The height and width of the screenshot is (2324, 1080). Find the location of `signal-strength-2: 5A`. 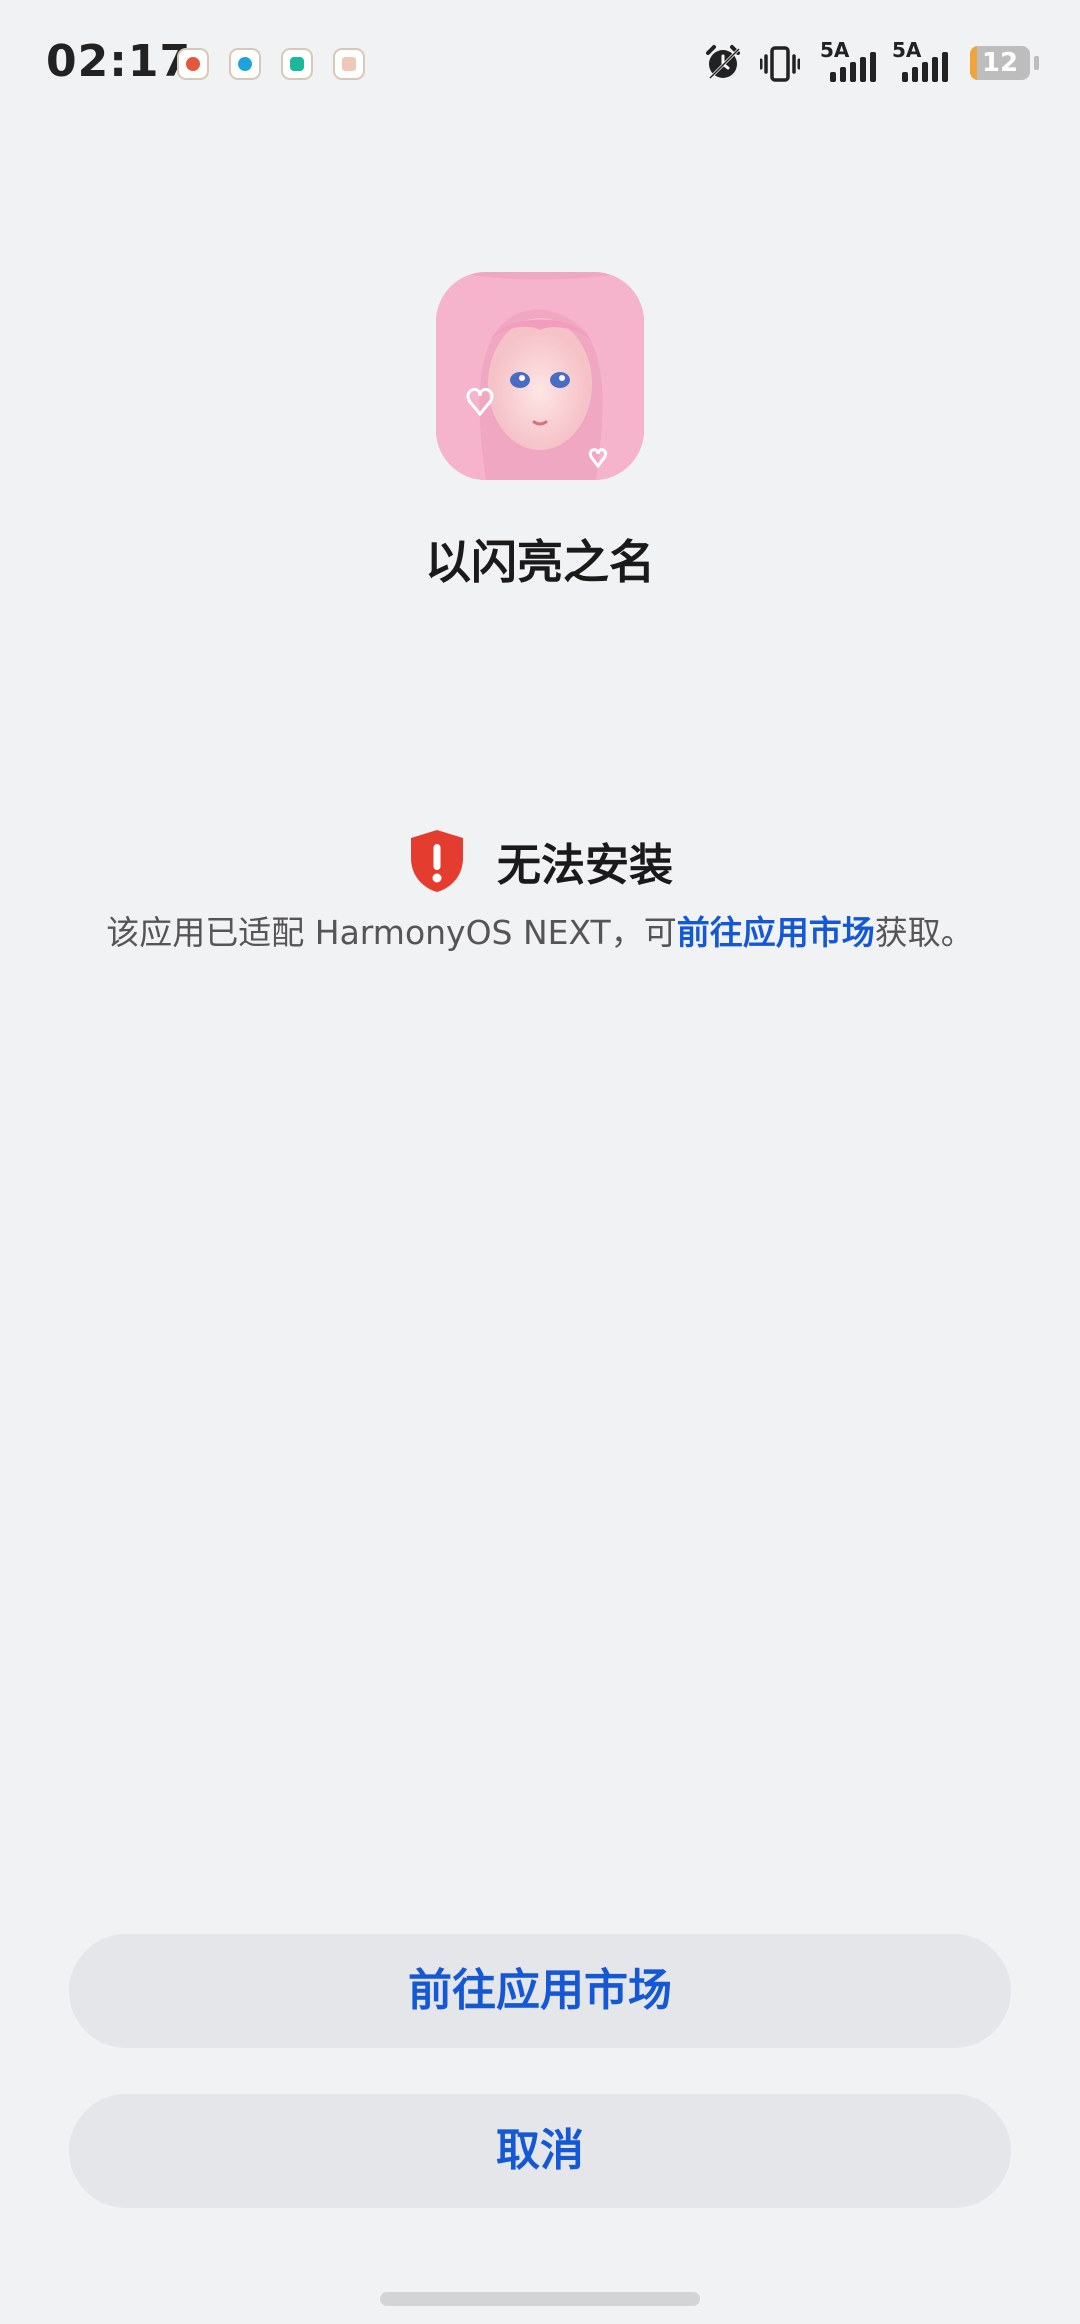

signal-strength-2: 5A is located at coordinates (922, 62).